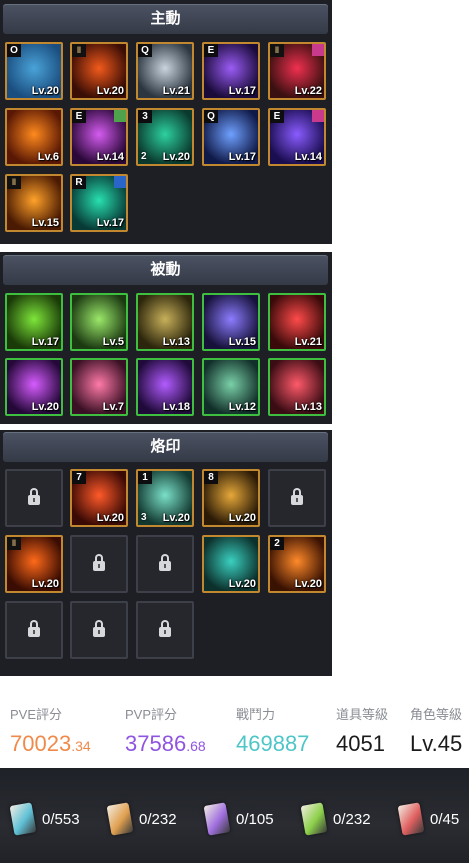 The image size is (469, 863). I want to click on resource-count: 0/45, so click(445, 819).